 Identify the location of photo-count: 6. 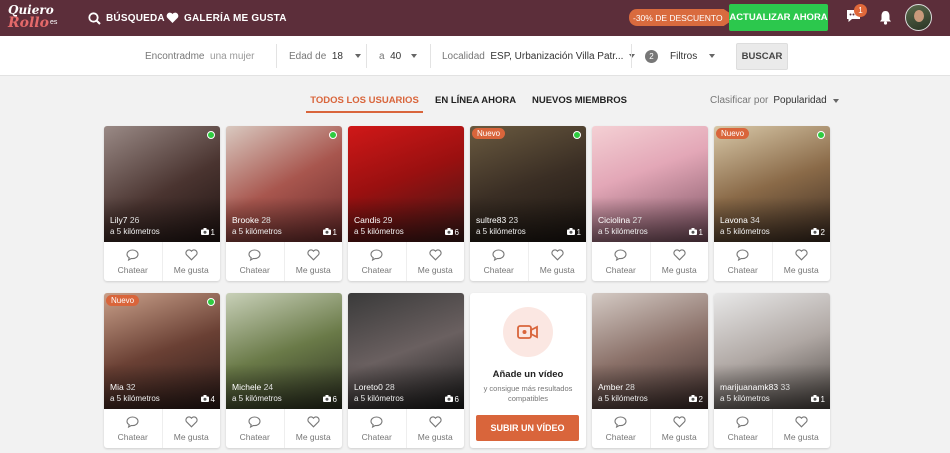
(329, 399).